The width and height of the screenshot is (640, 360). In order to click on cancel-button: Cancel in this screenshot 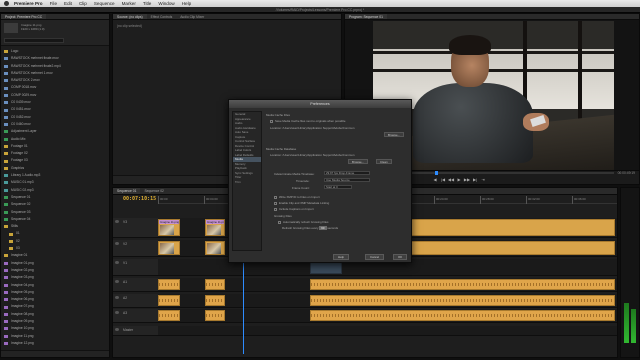, I will do `click(374, 257)`.